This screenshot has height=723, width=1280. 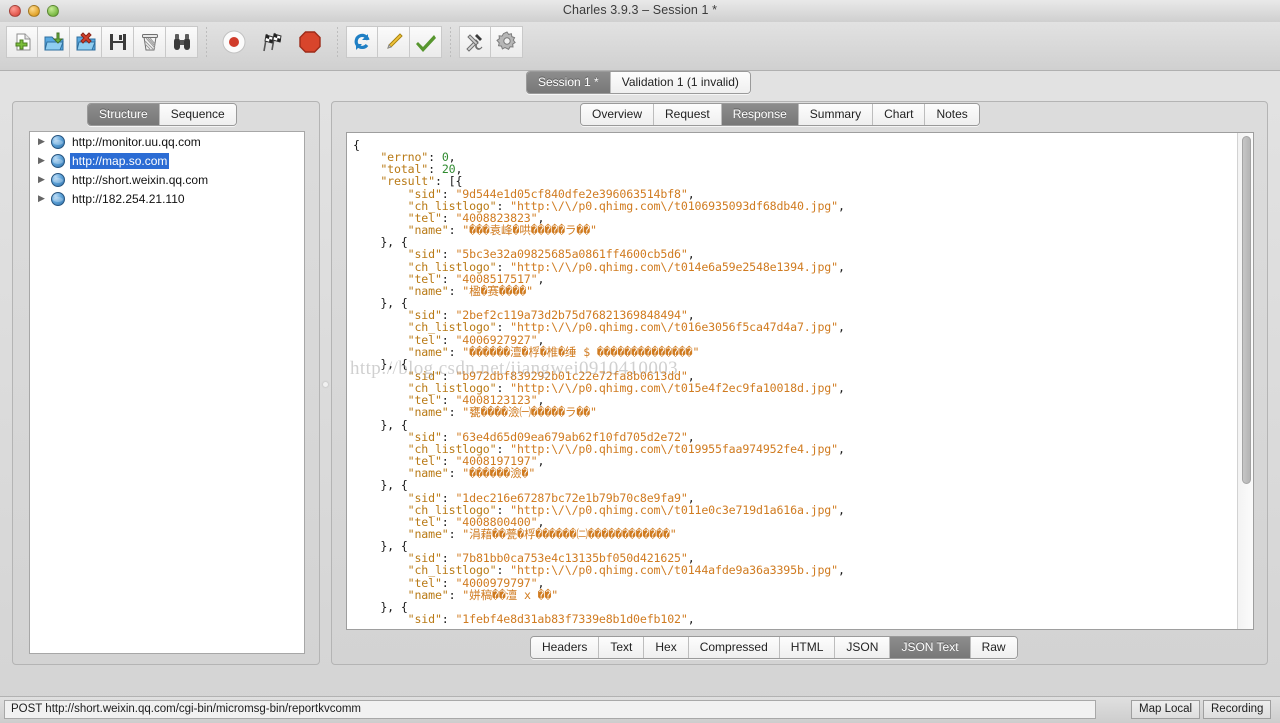 I want to click on view-tab-json-text: JSON Text, so click(x=929, y=647).